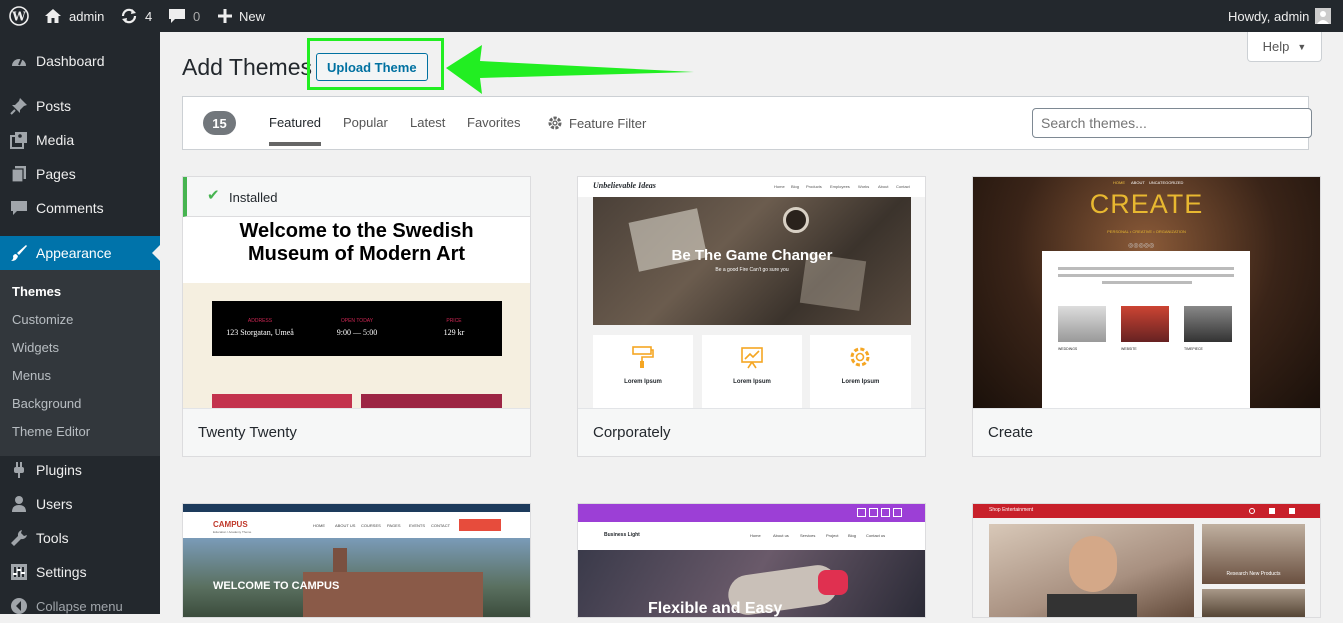  I want to click on headline-line1: Welcome to the Swedish, so click(356, 231).